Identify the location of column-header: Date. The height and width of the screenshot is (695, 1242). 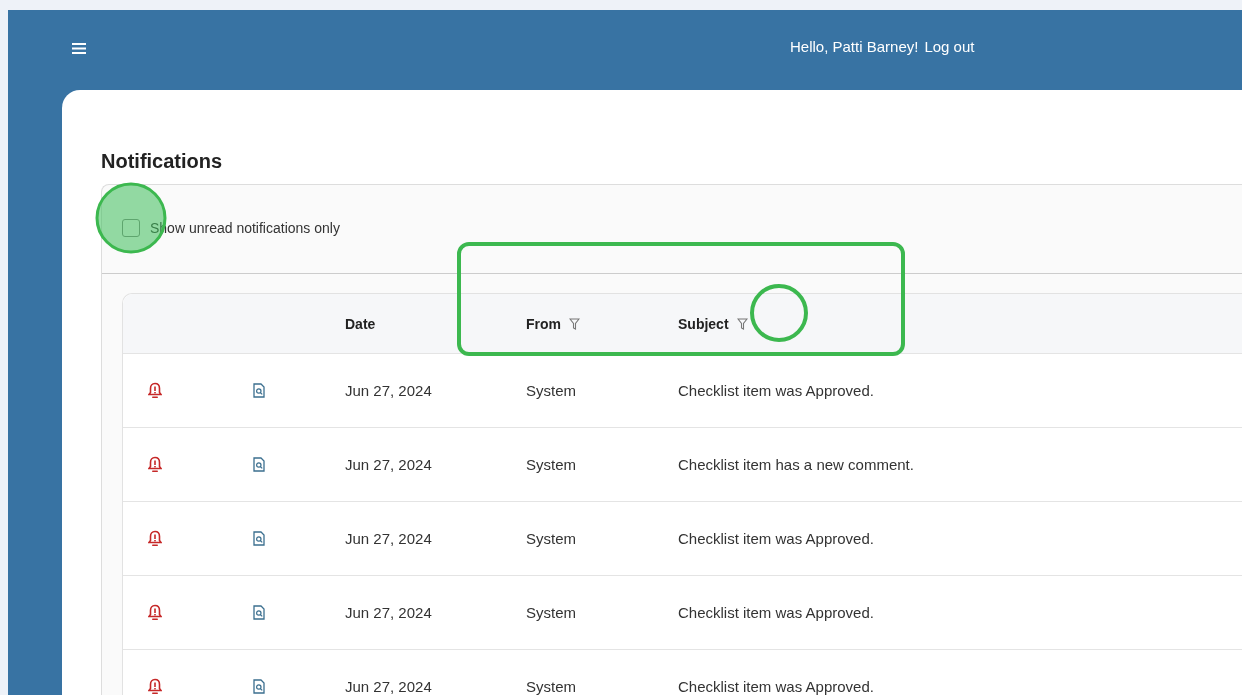
(360, 323).